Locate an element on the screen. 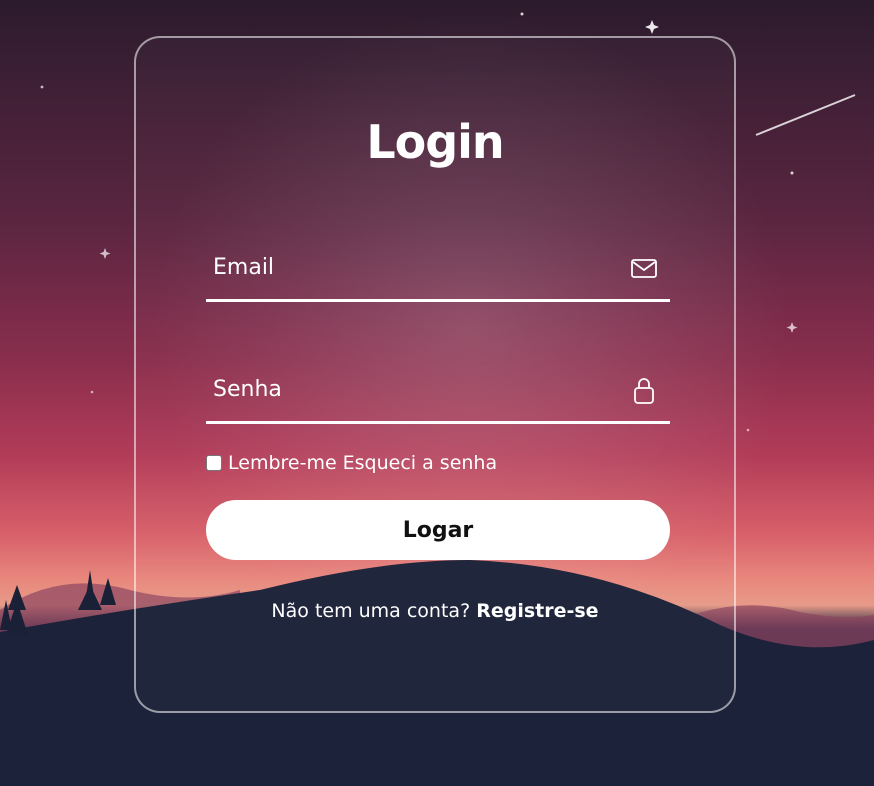 This screenshot has width=874, height=786. login-button: Logar is located at coordinates (438, 530).